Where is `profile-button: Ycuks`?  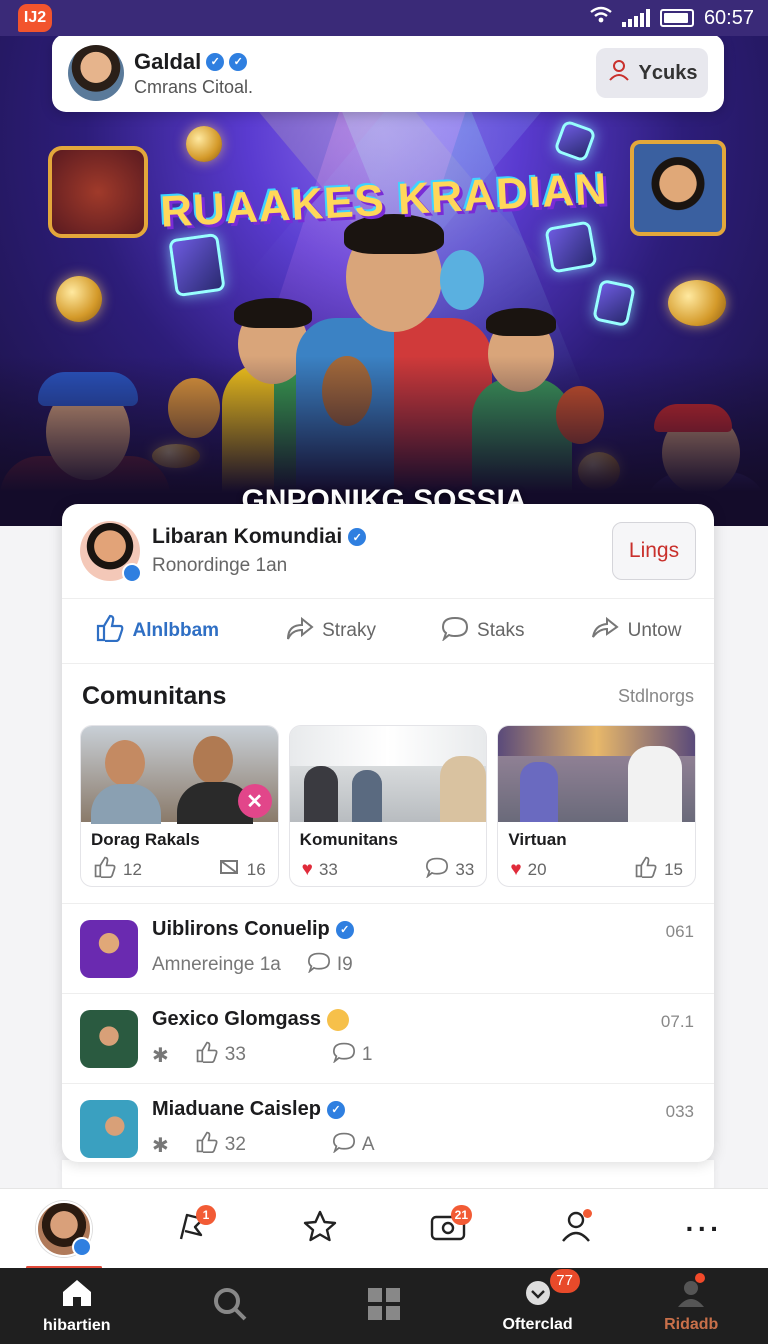
profile-button: Ycuks is located at coordinates (652, 73).